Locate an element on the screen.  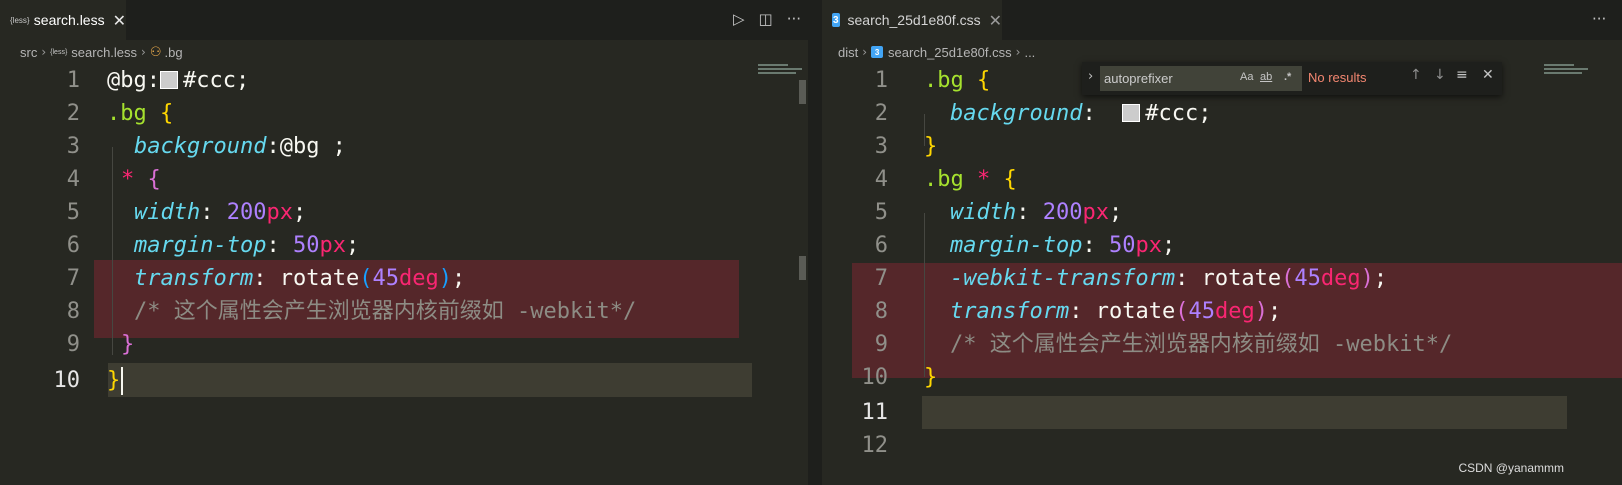
tab-search-less: {less} search.less ✕ is located at coordinates (63, 20).